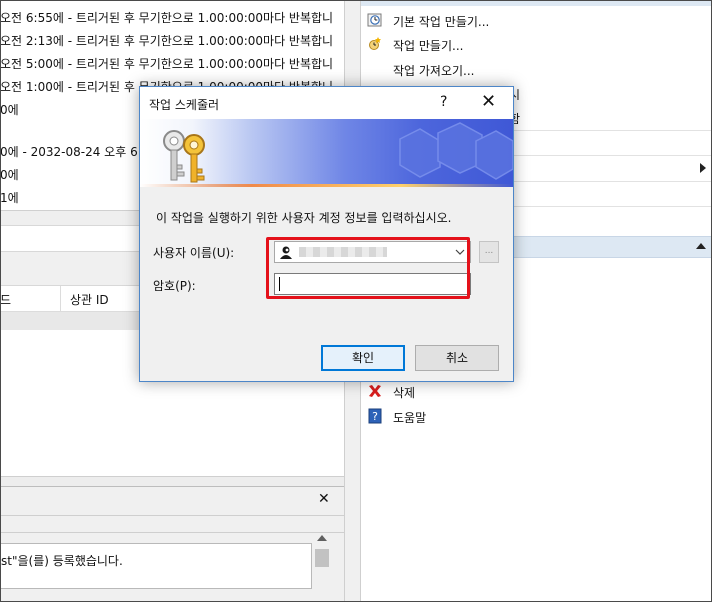 This screenshot has height=602, width=712. I want to click on ok-button: 확인, so click(363, 358).